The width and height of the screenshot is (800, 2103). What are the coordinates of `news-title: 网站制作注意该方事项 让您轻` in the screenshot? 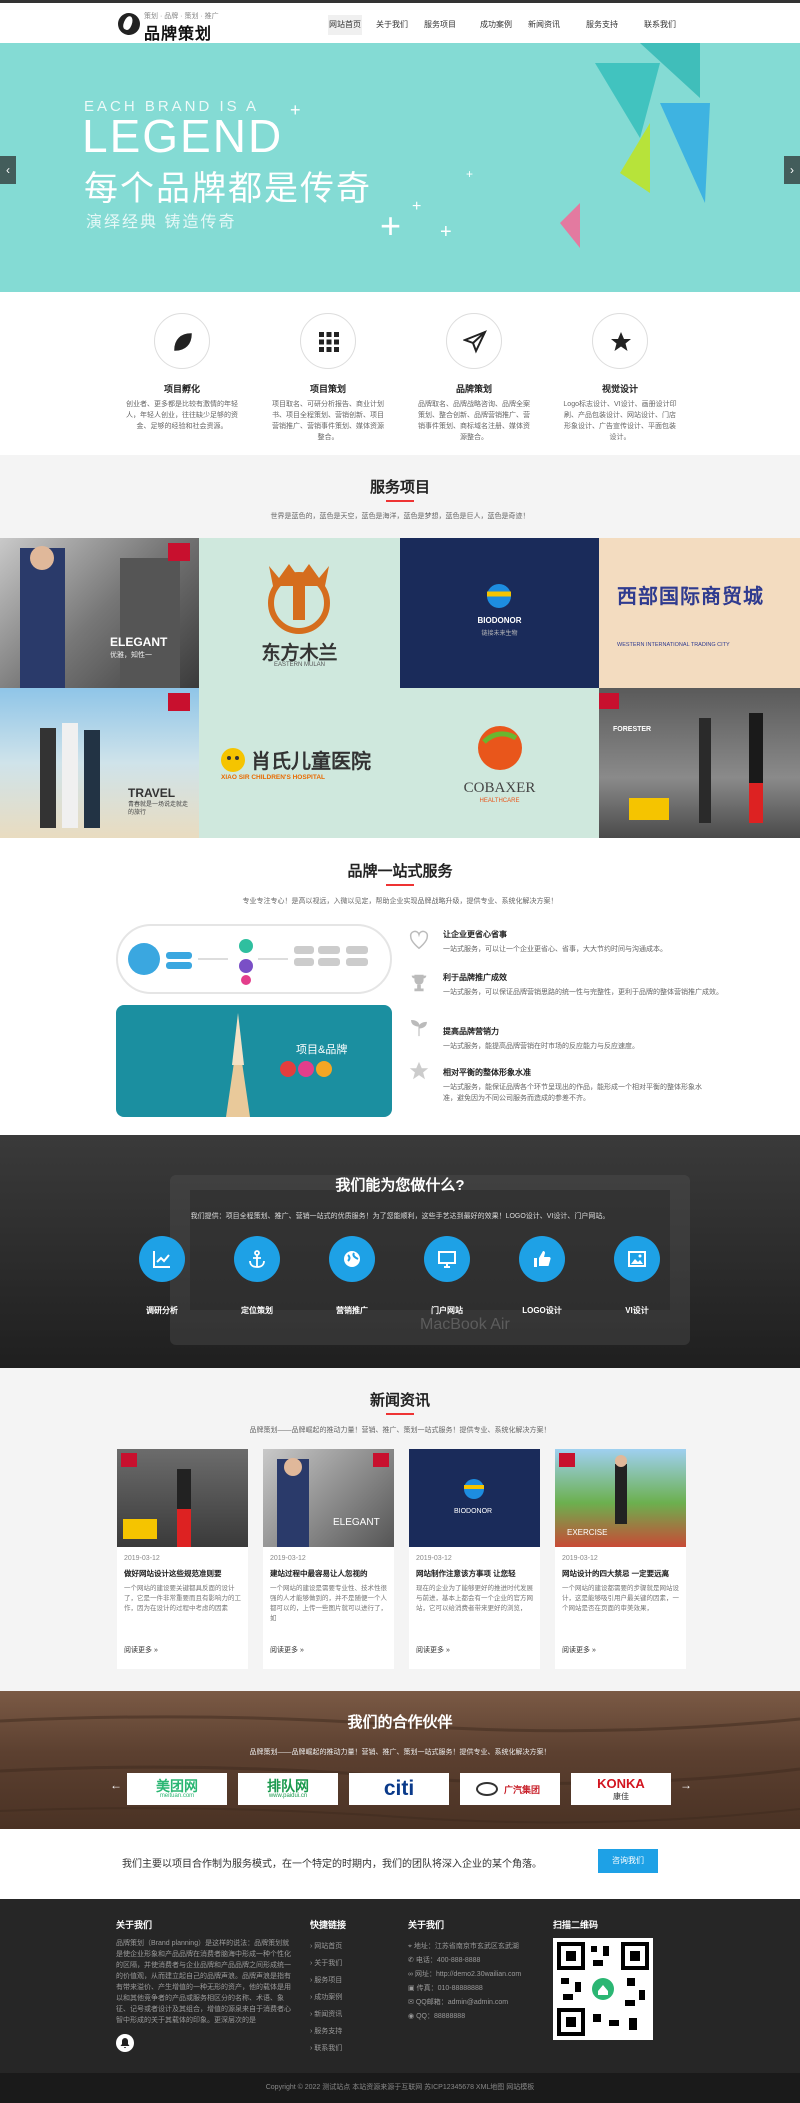 It's located at (474, 1573).